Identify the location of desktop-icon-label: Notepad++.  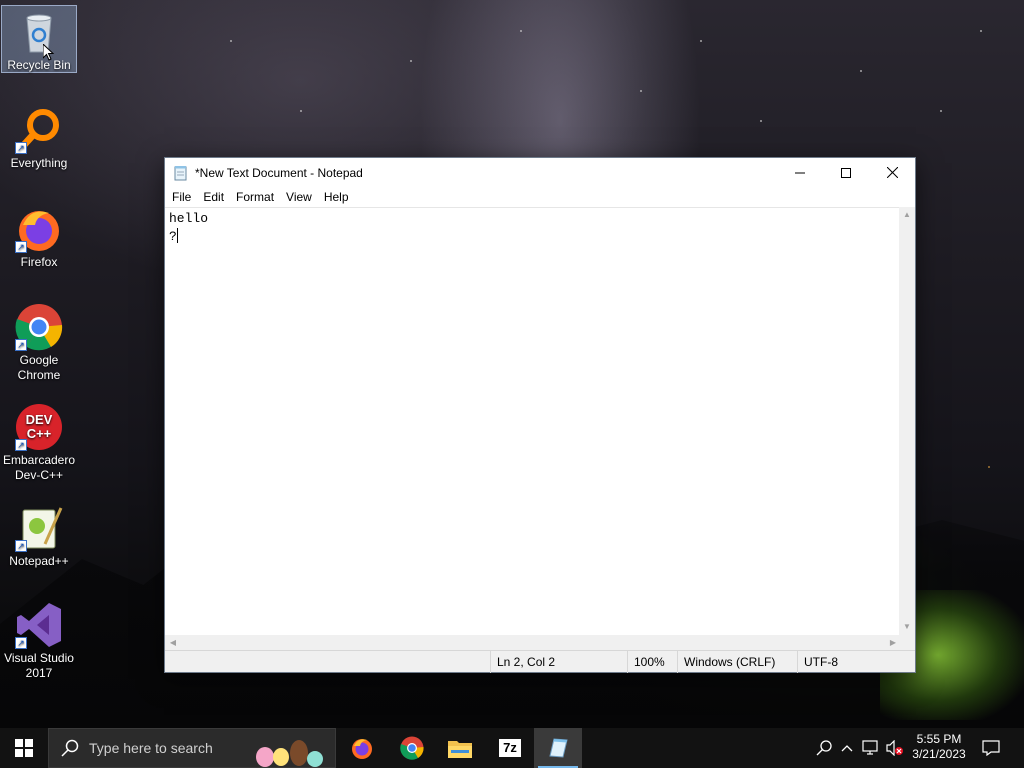
(39, 561).